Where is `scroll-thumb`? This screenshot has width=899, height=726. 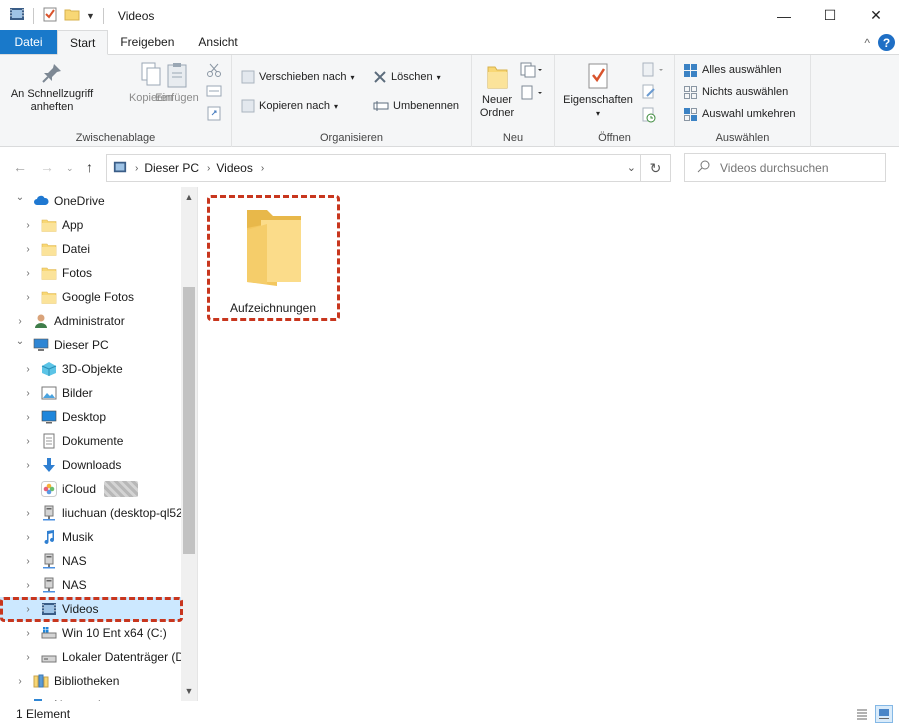 scroll-thumb is located at coordinates (189, 420).